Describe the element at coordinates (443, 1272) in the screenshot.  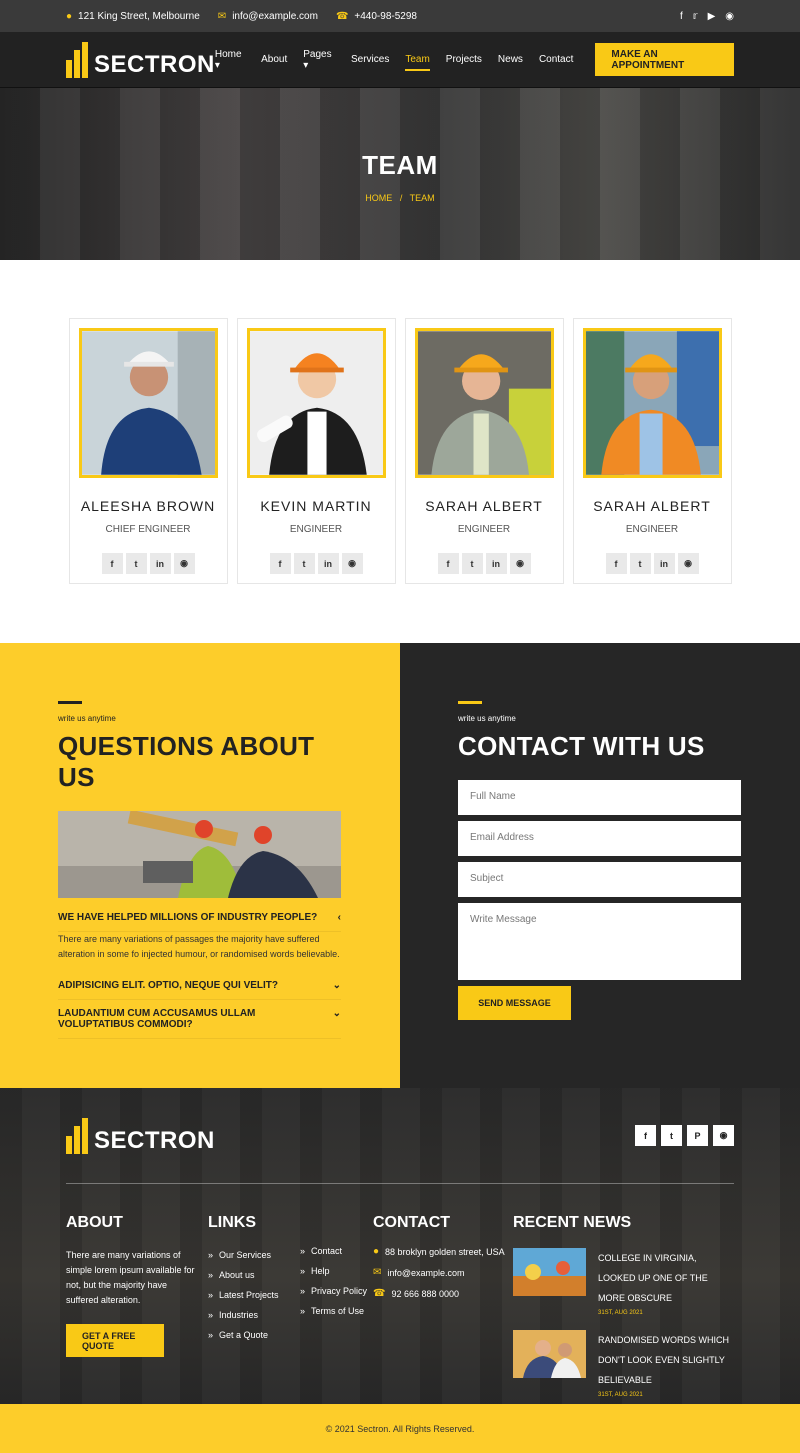
I see `footer-email: ✉ info@example.com` at that location.